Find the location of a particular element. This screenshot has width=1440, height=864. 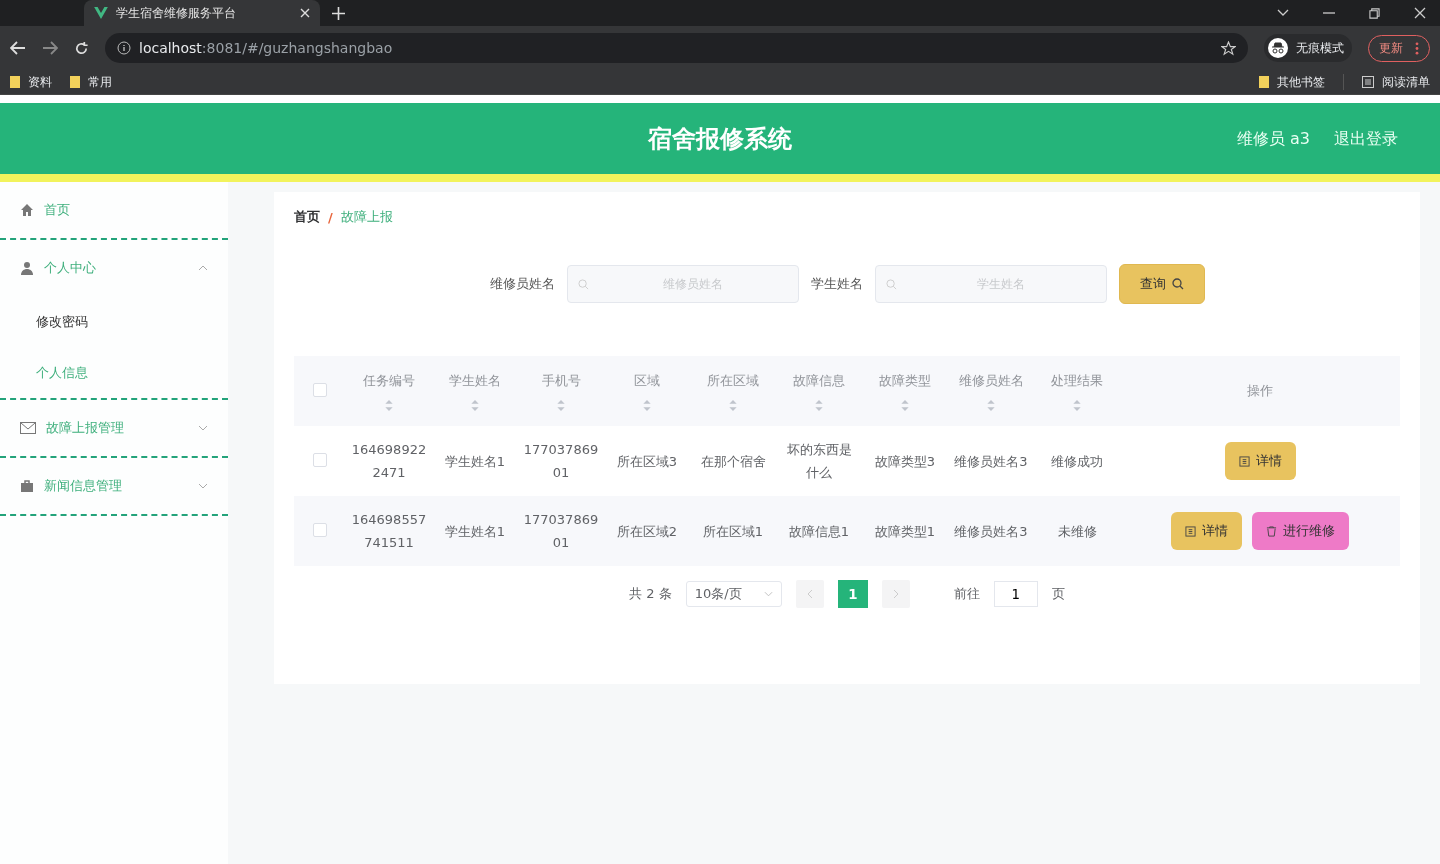

browser-tab: 学生宿舍维修服务平台 is located at coordinates (202, 13).